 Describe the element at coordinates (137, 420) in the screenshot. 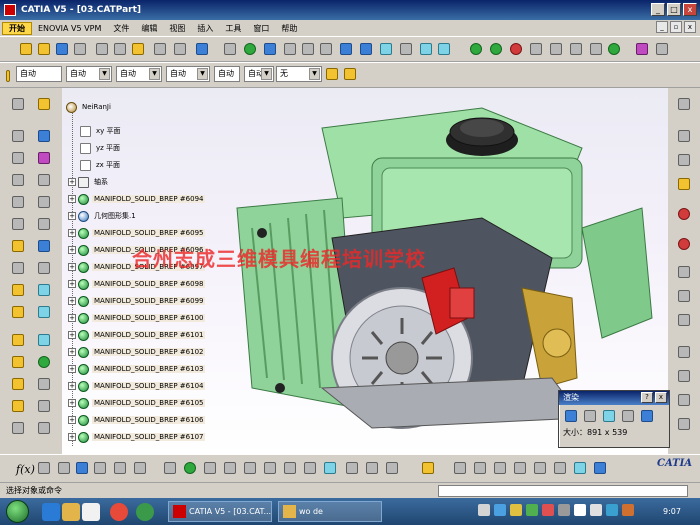

I see `tree-item-manifold: + MANIFOLD_SOLID_BREP #6106` at that location.